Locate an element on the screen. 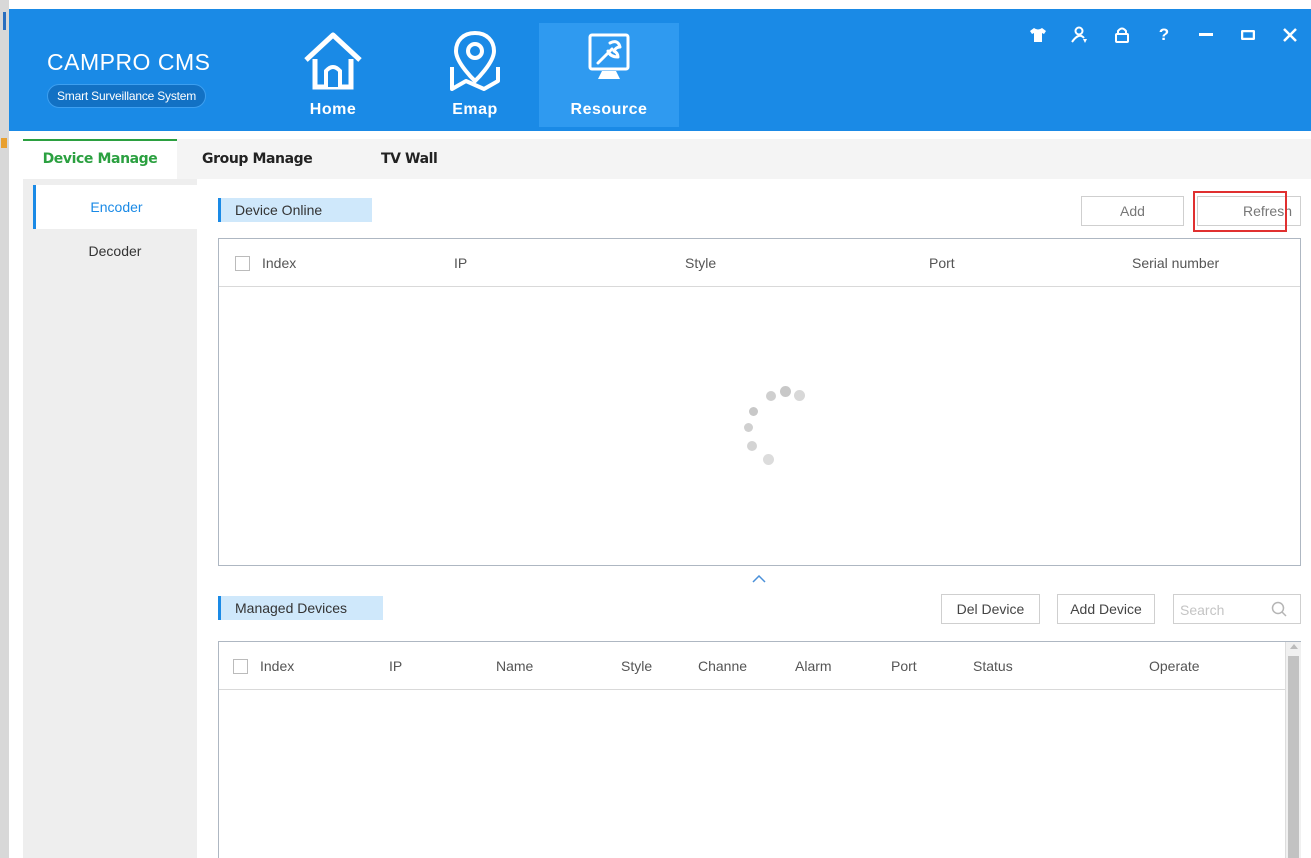 Image resolution: width=1311 pixels, height=858 pixels. close-icon is located at coordinates (1290, 35).